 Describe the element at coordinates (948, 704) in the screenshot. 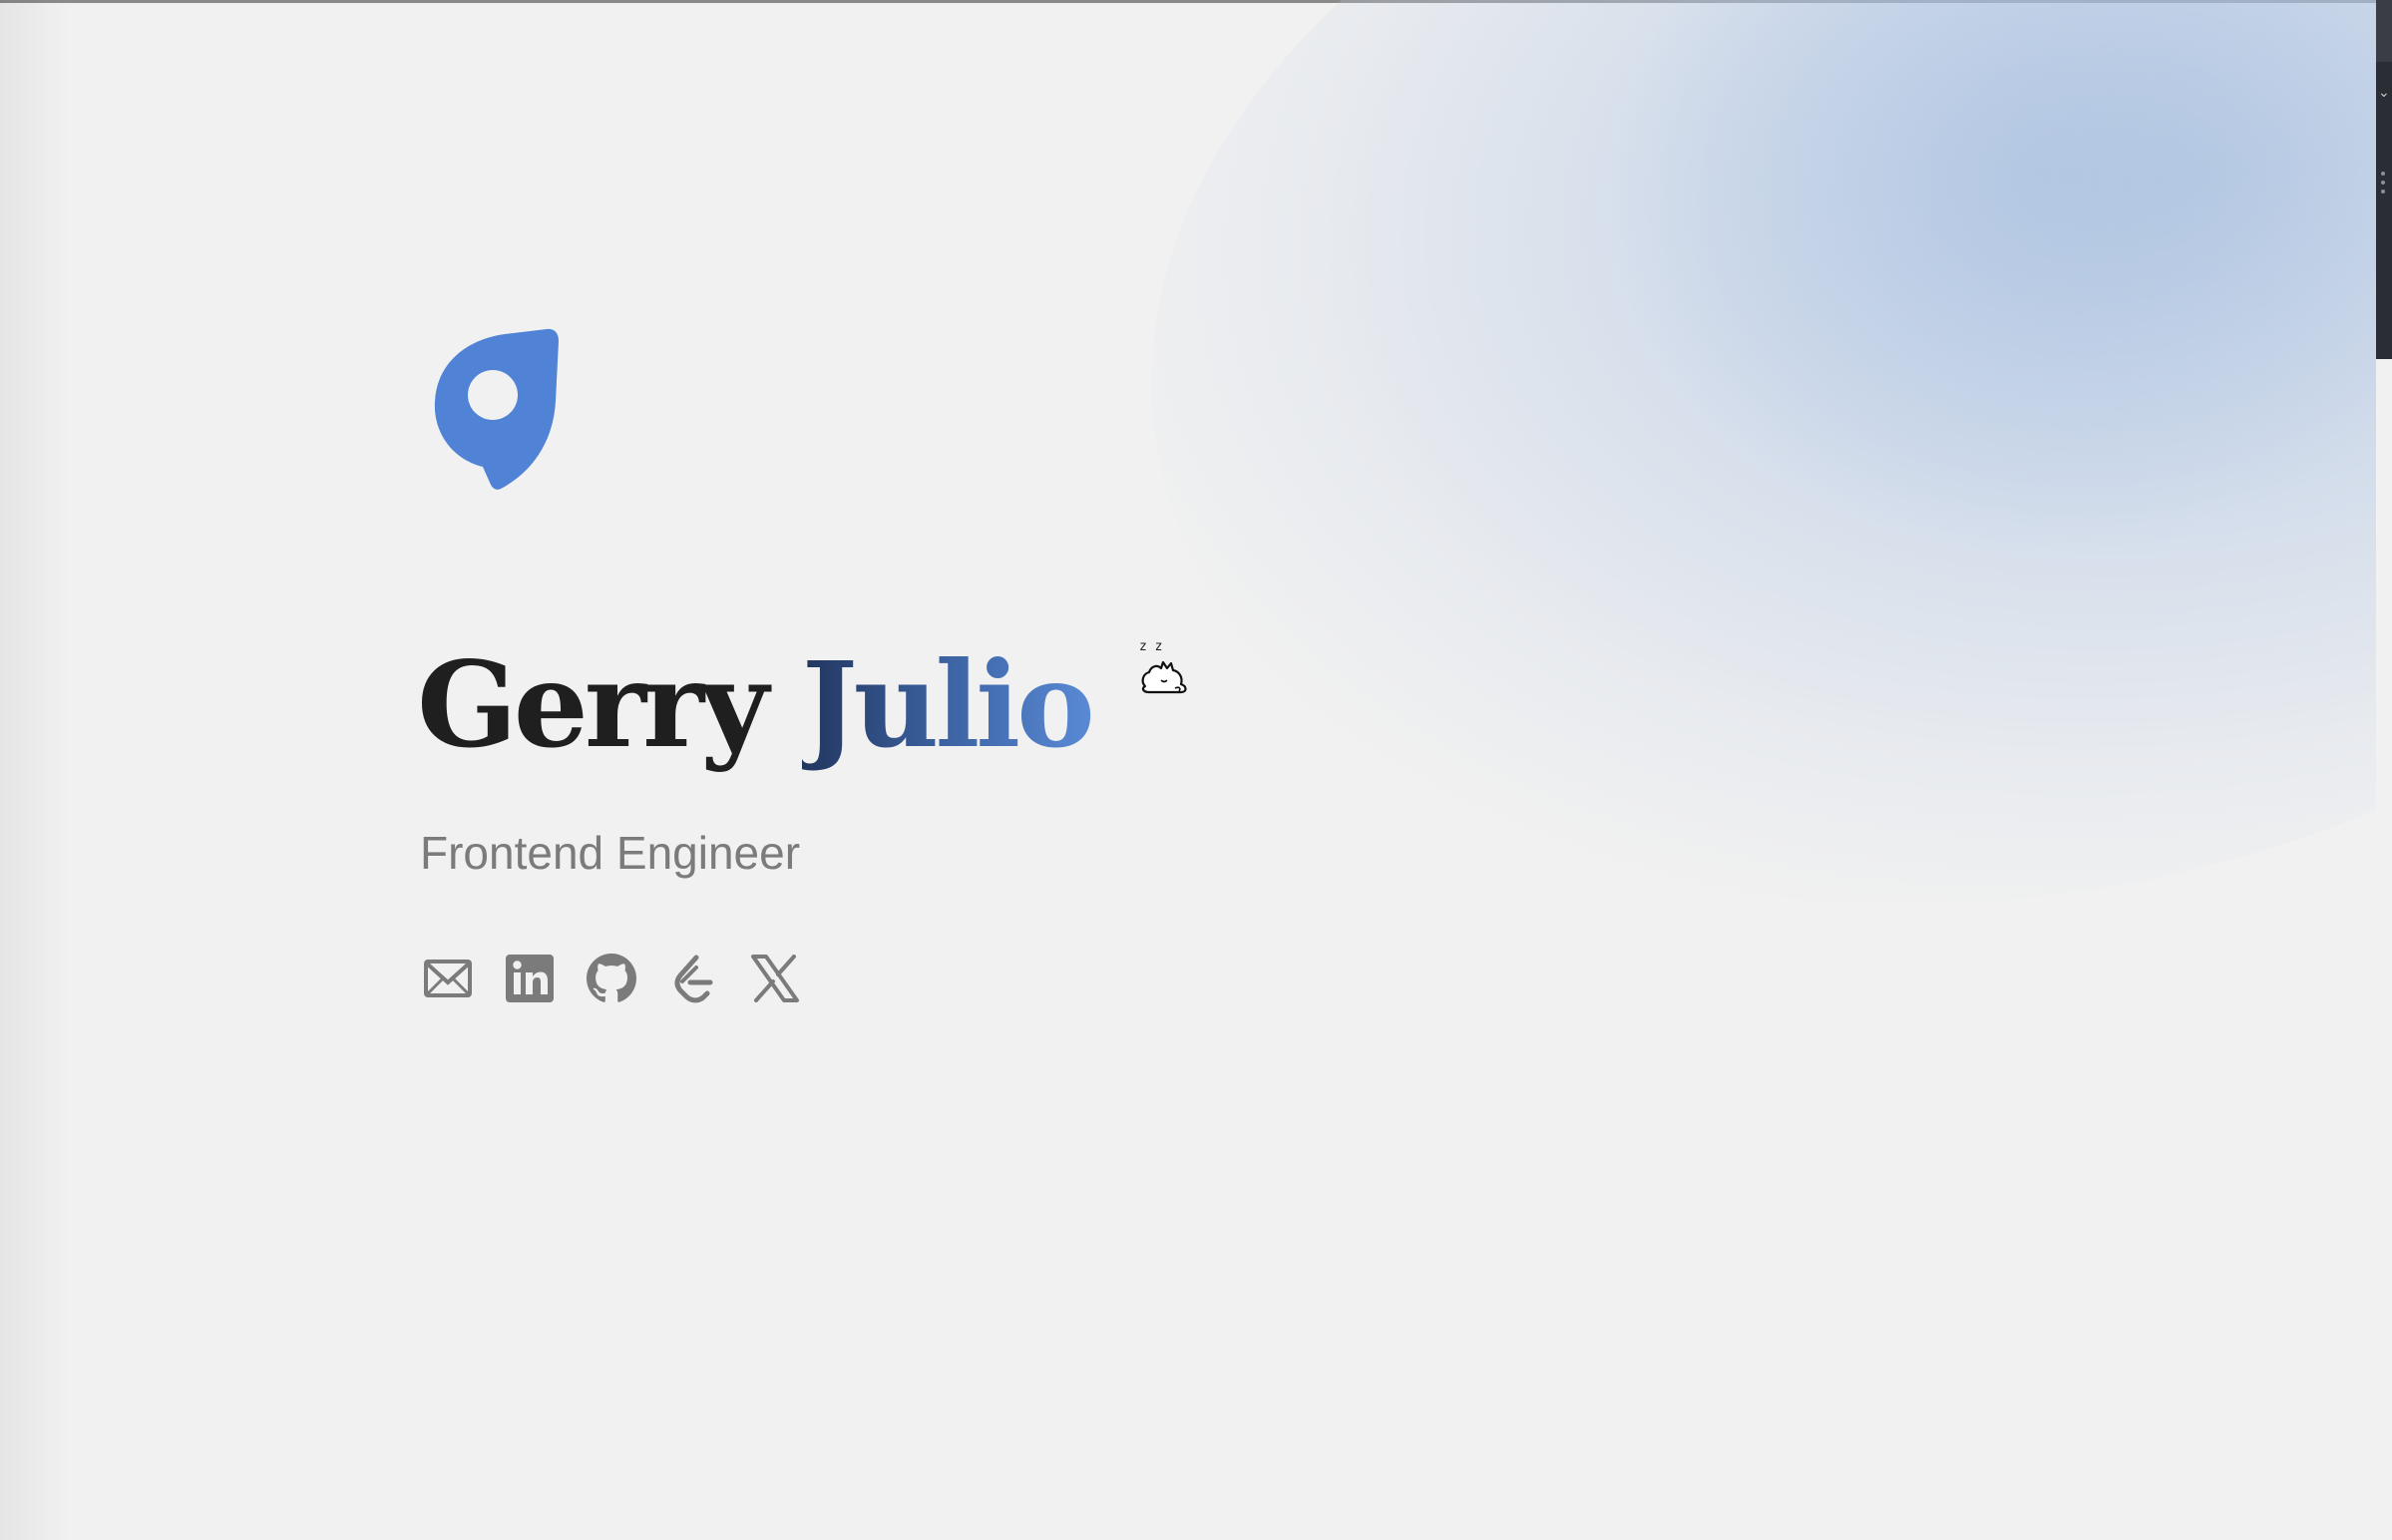

I see `last-name: Julio` at that location.